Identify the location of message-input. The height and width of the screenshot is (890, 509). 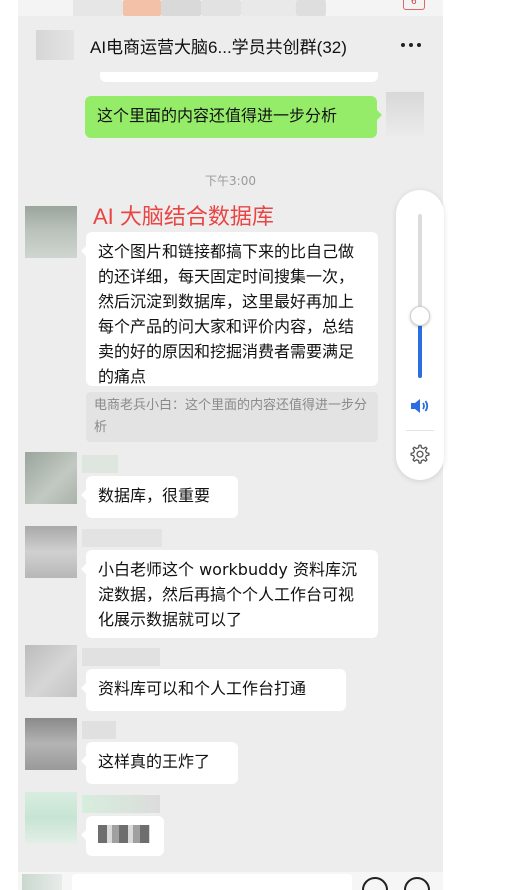
(212, 882).